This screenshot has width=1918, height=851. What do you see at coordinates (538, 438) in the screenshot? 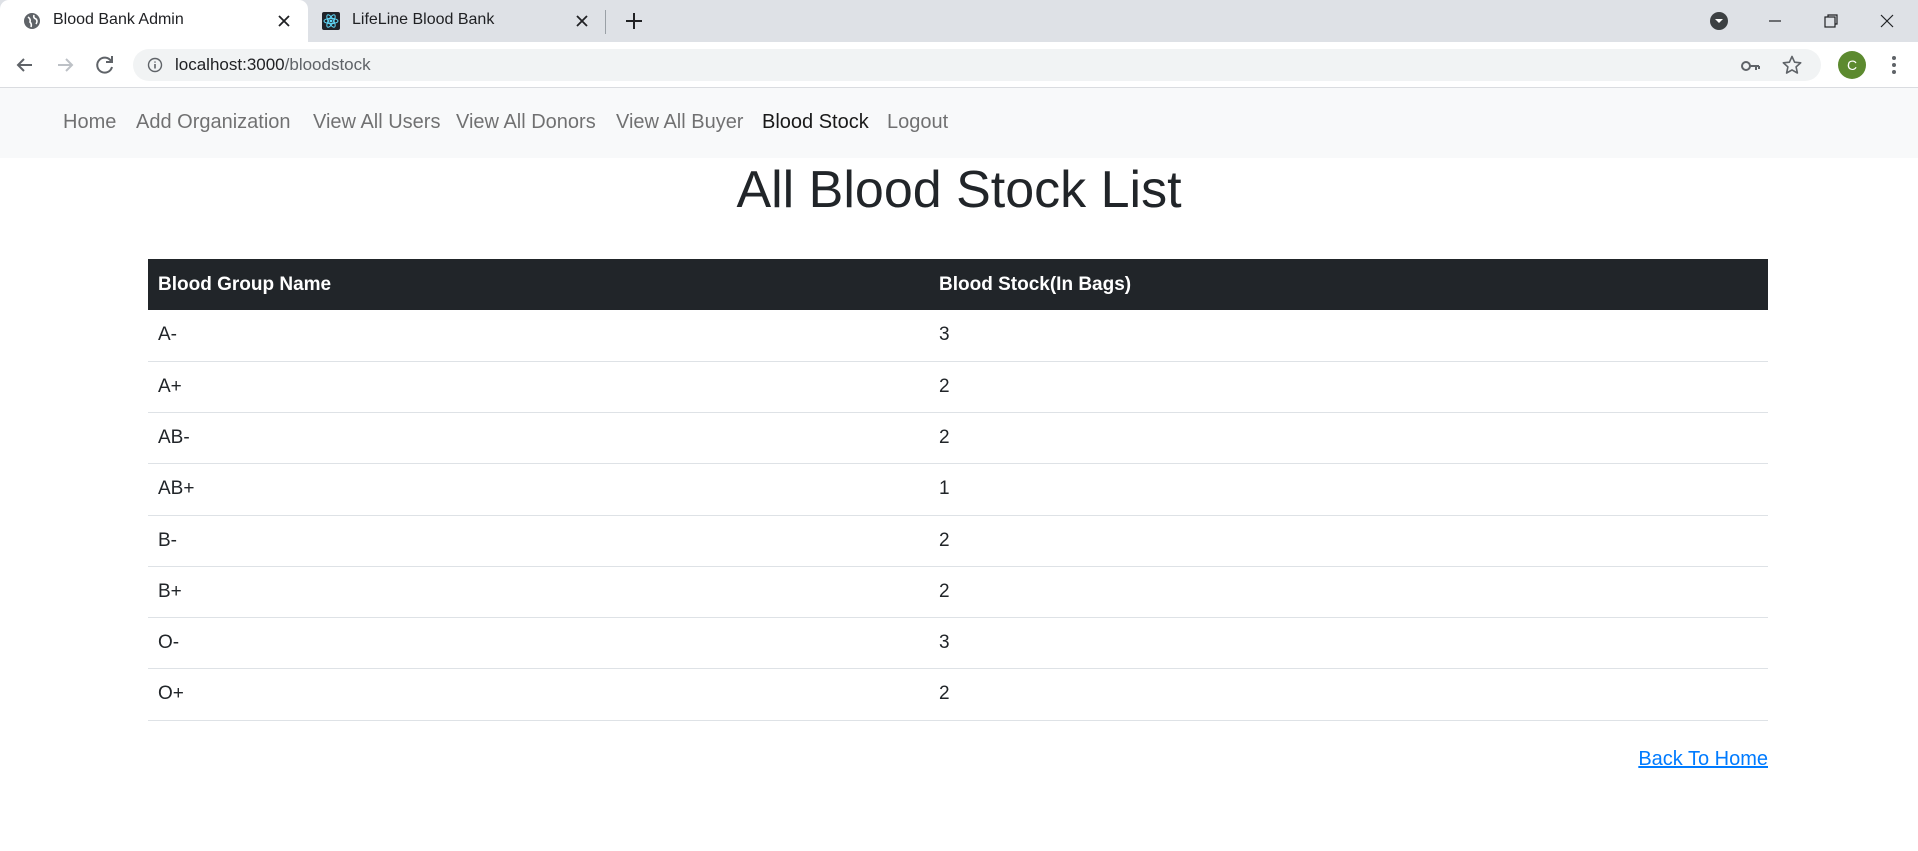
I see `blood-group-cell: AB-` at bounding box center [538, 438].